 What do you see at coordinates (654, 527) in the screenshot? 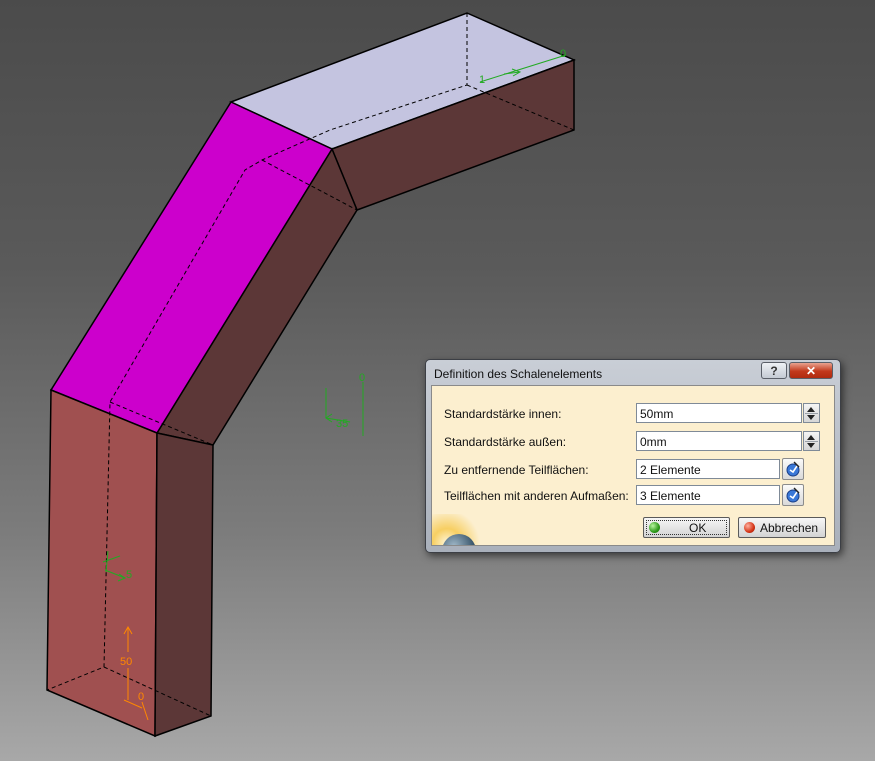
I see `ok-icon` at bounding box center [654, 527].